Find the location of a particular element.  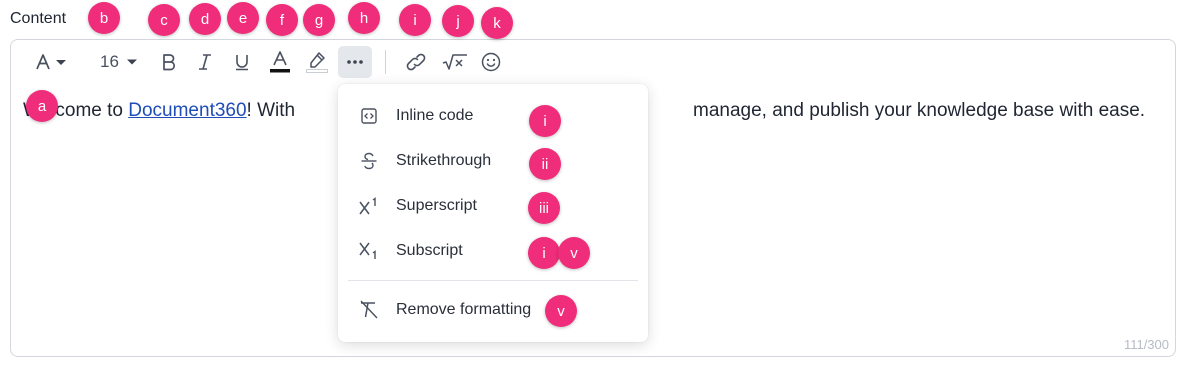

menu-item-remove-formatting: Remove formatting is located at coordinates (493, 310).